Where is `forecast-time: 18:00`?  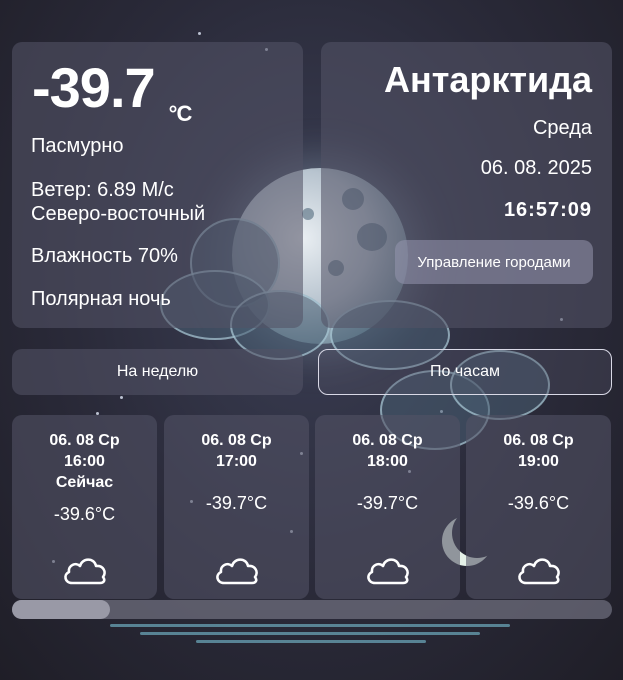
forecast-time: 18:00 is located at coordinates (387, 461).